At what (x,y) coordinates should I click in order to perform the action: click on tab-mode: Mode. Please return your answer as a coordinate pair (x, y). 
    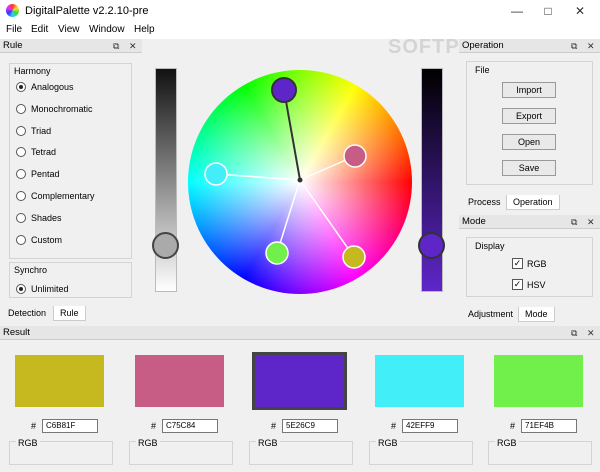
    Looking at the image, I should click on (536, 314).